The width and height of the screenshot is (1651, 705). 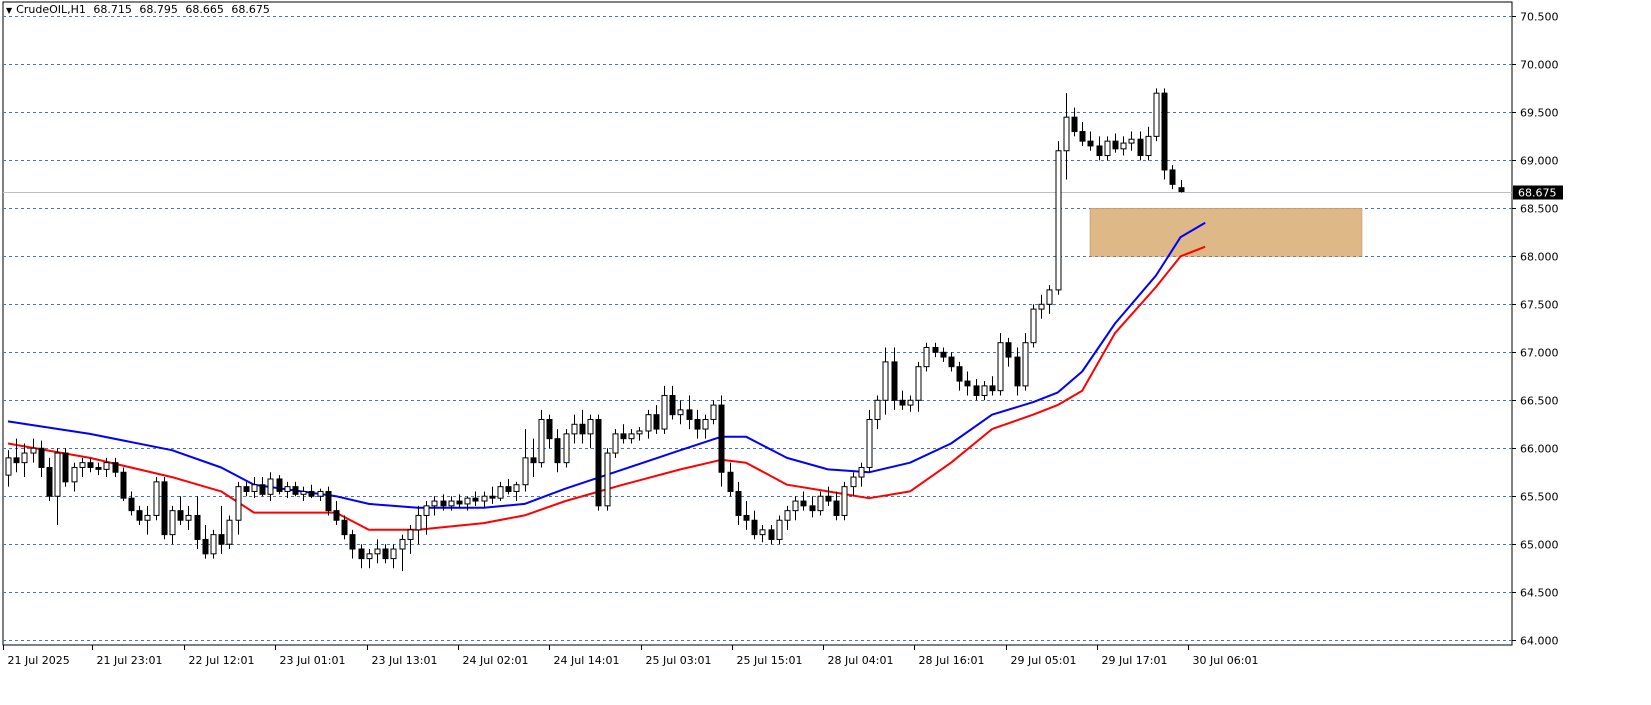 What do you see at coordinates (679, 660) in the screenshot?
I see `x-tick-label: 25 Jul 03:01` at bounding box center [679, 660].